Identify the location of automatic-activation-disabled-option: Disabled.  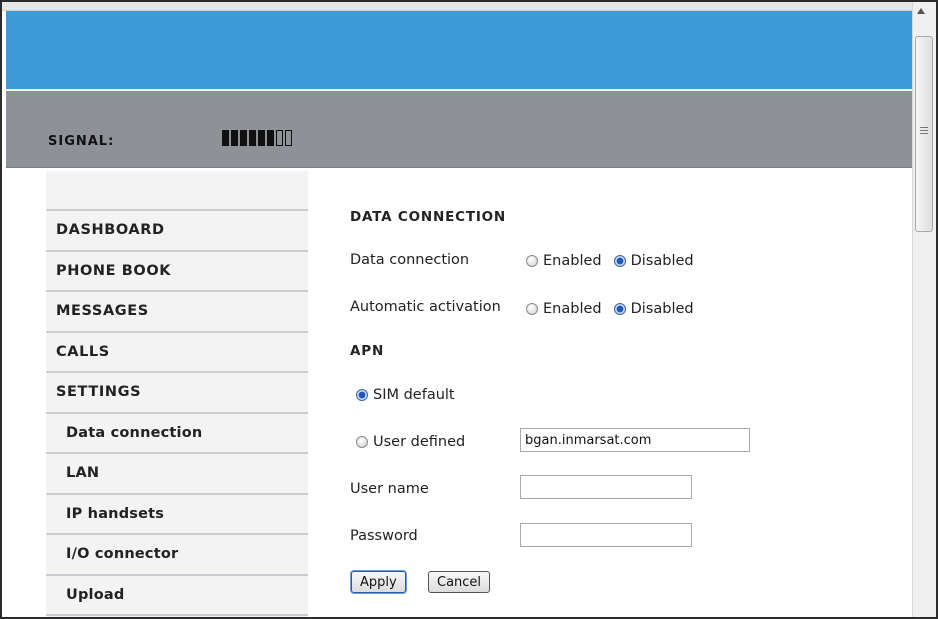
(653, 309).